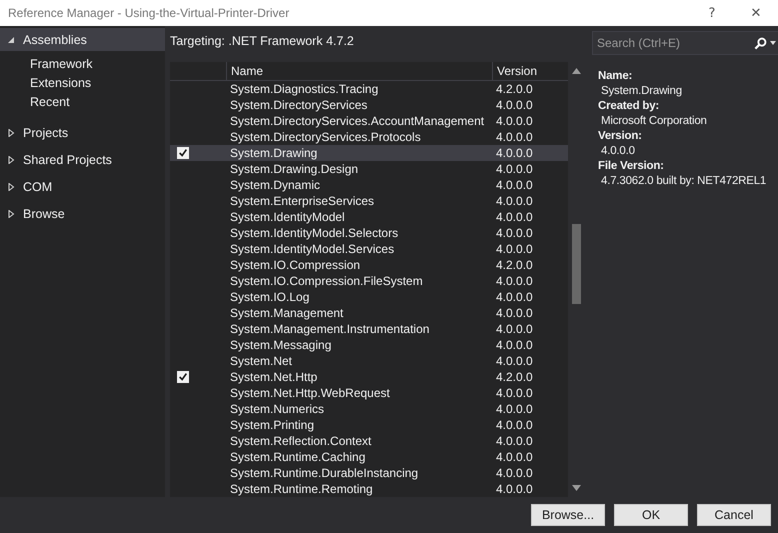 The width and height of the screenshot is (778, 533). I want to click on table-cell-text: System.Messaging, so click(280, 345).